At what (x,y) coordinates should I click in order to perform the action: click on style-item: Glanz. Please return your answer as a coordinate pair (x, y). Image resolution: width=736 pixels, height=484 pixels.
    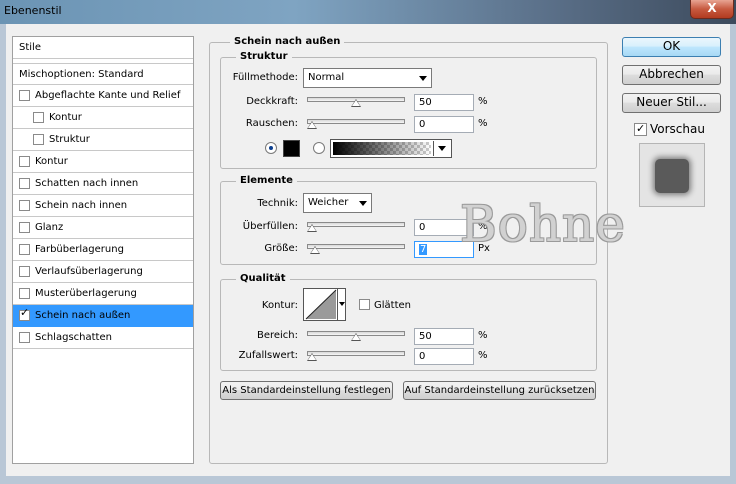
    Looking at the image, I should click on (103, 228).